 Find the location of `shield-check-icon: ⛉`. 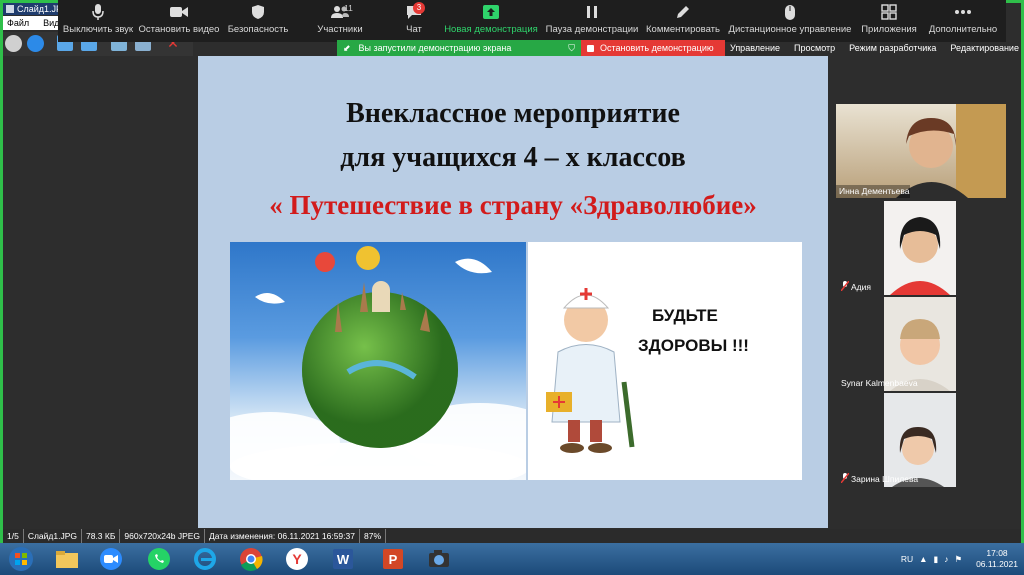

shield-check-icon: ⛉ is located at coordinates (571, 48).